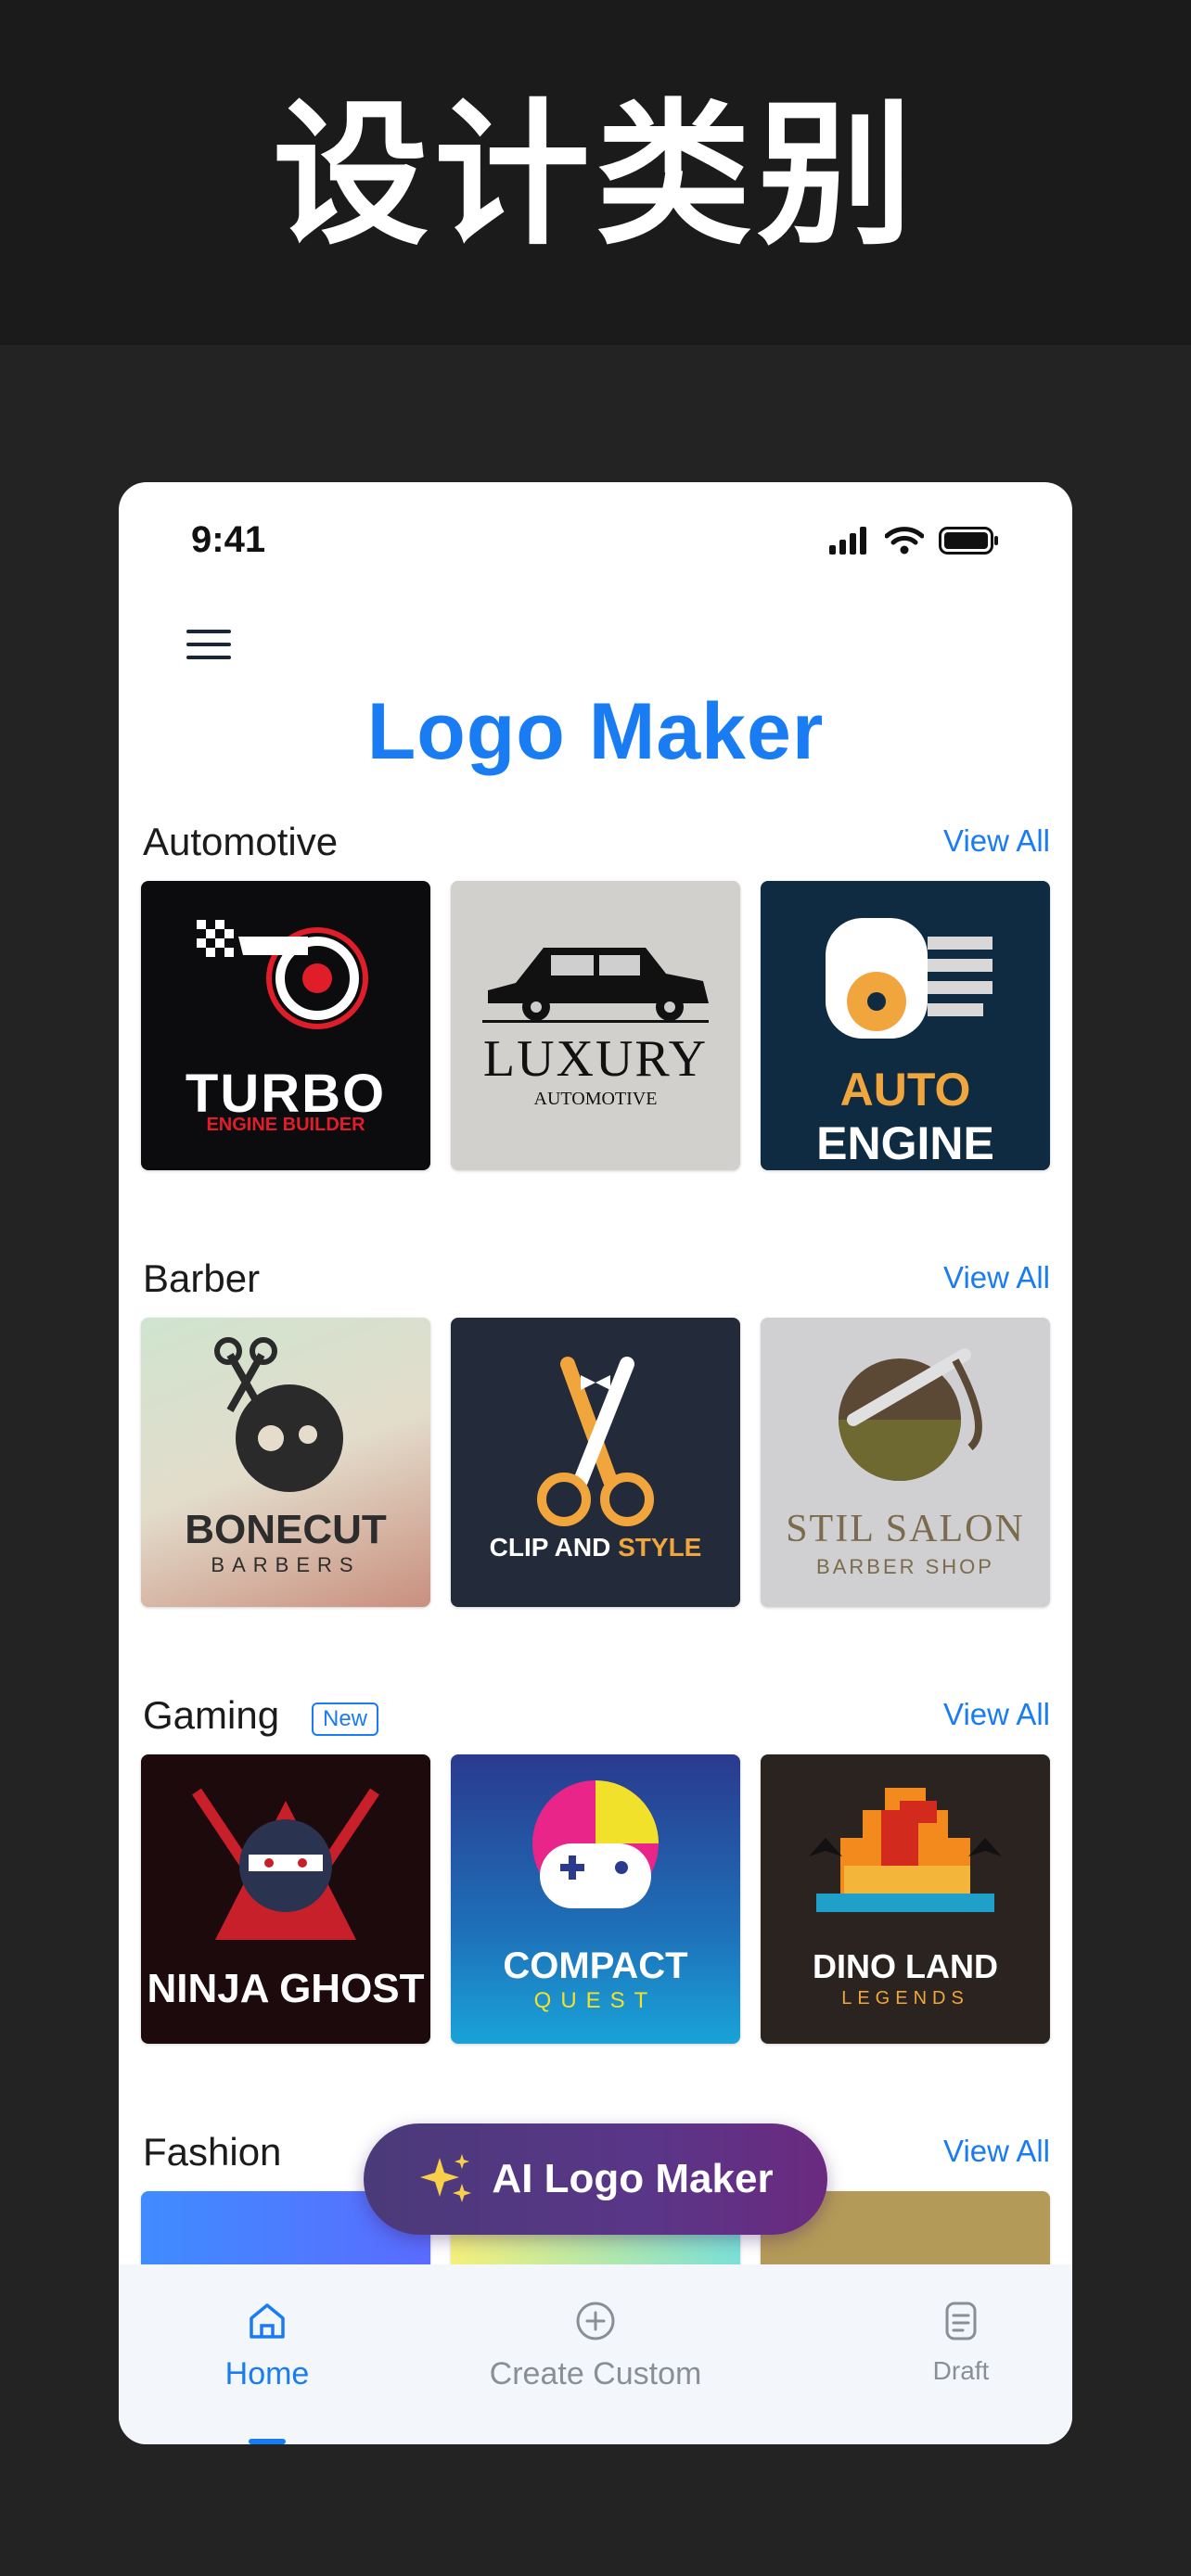  What do you see at coordinates (905, 1899) in the screenshot?
I see `logo-card-dino-land: DINO LAND LEGENDS` at bounding box center [905, 1899].